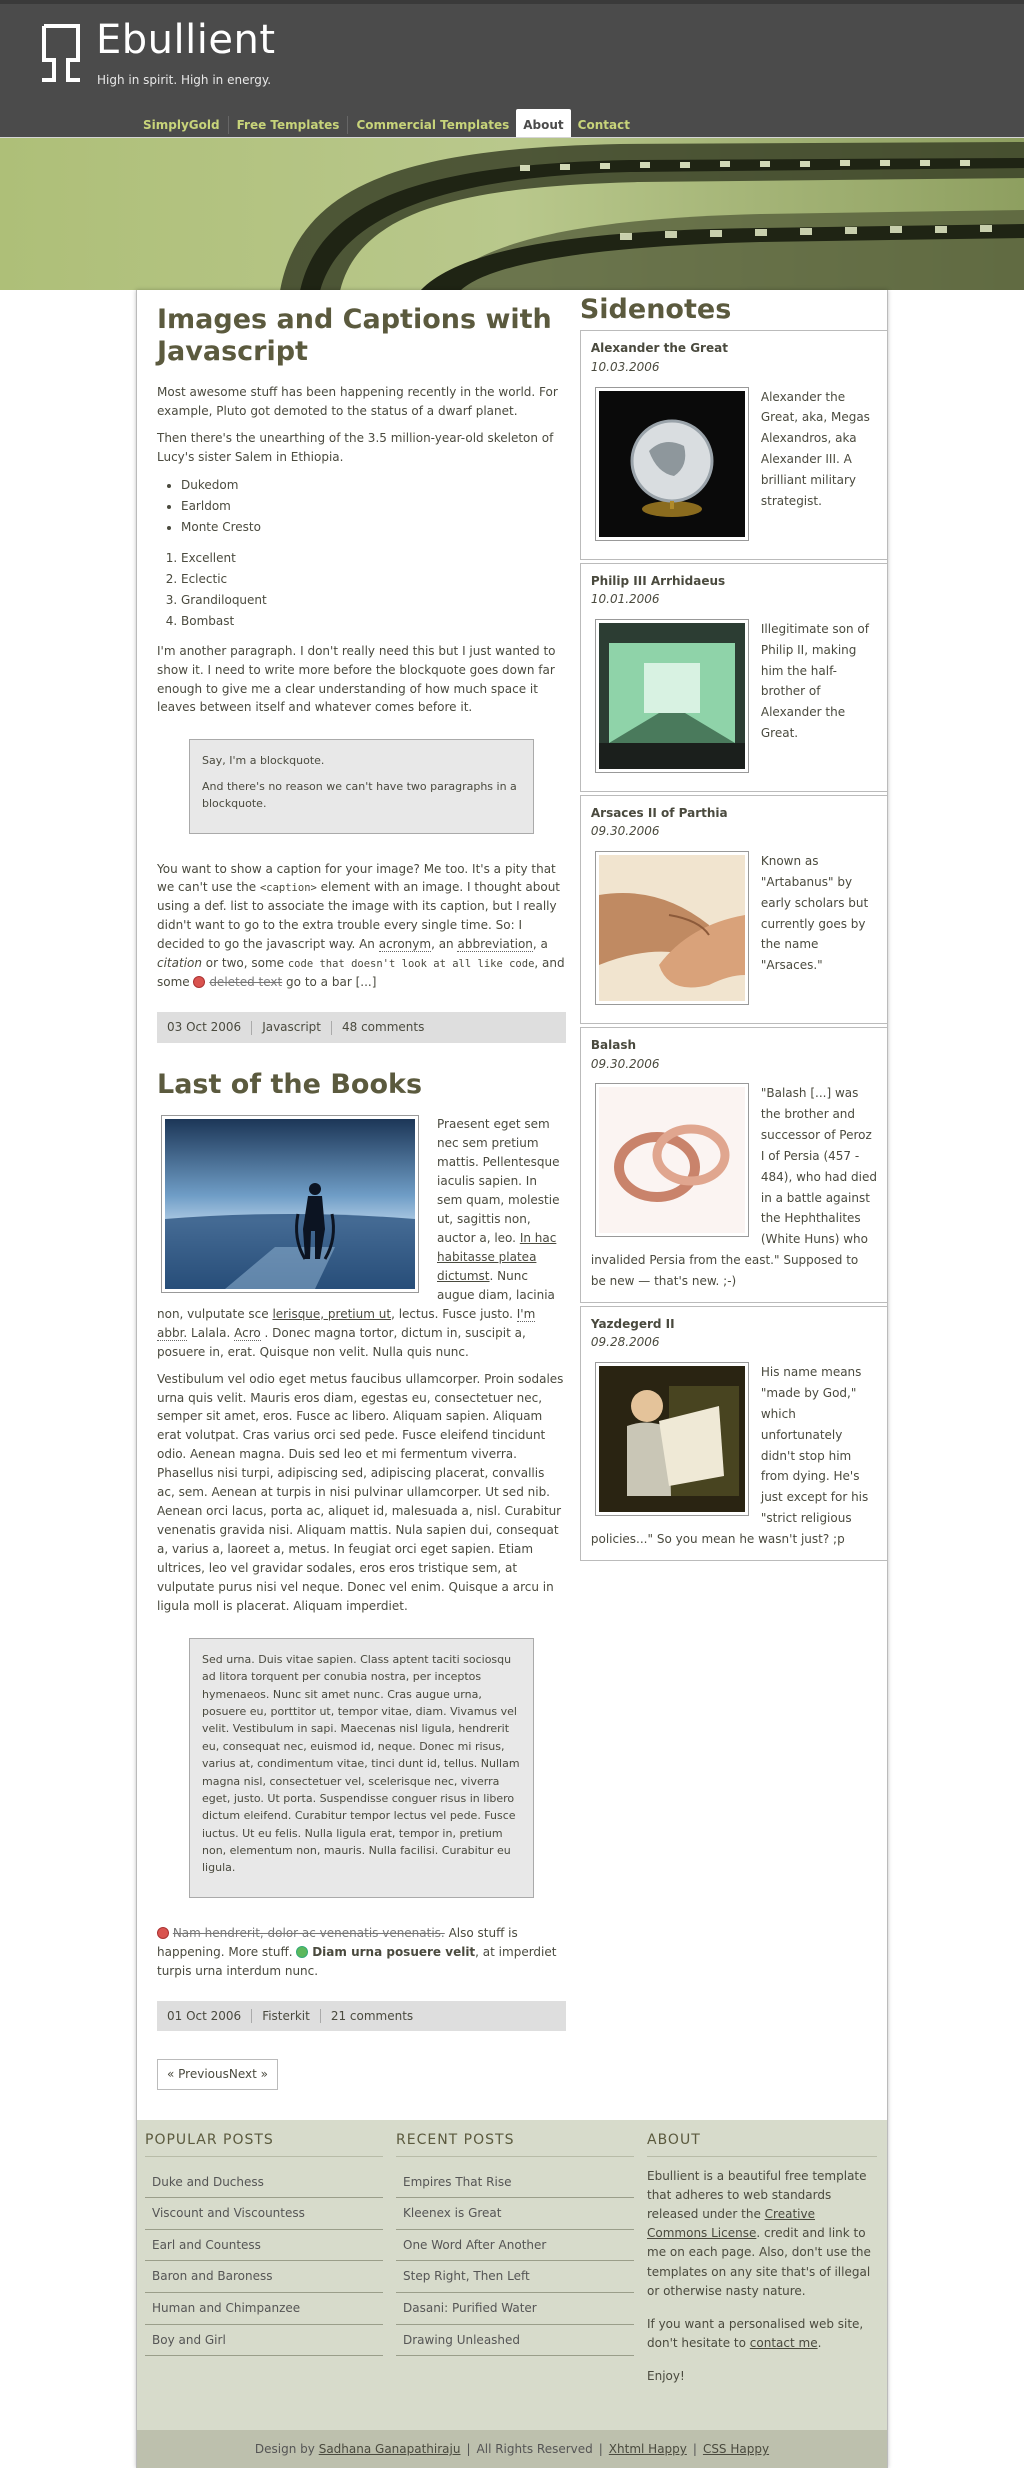  I want to click on acronym: acronym, so click(405, 945).